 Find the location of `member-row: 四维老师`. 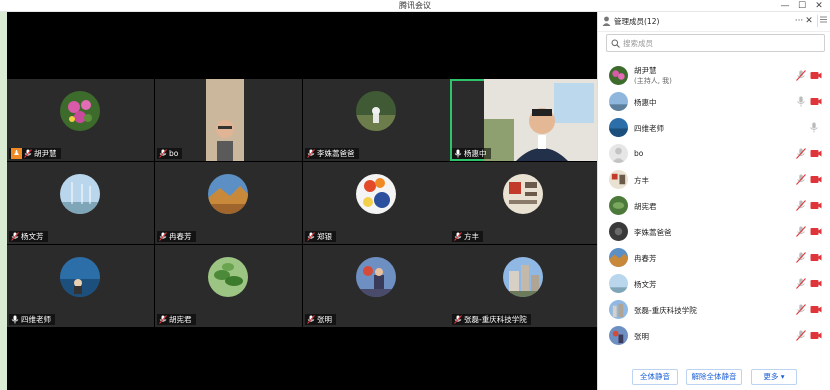

member-row: 四维老师 is located at coordinates (714, 129).